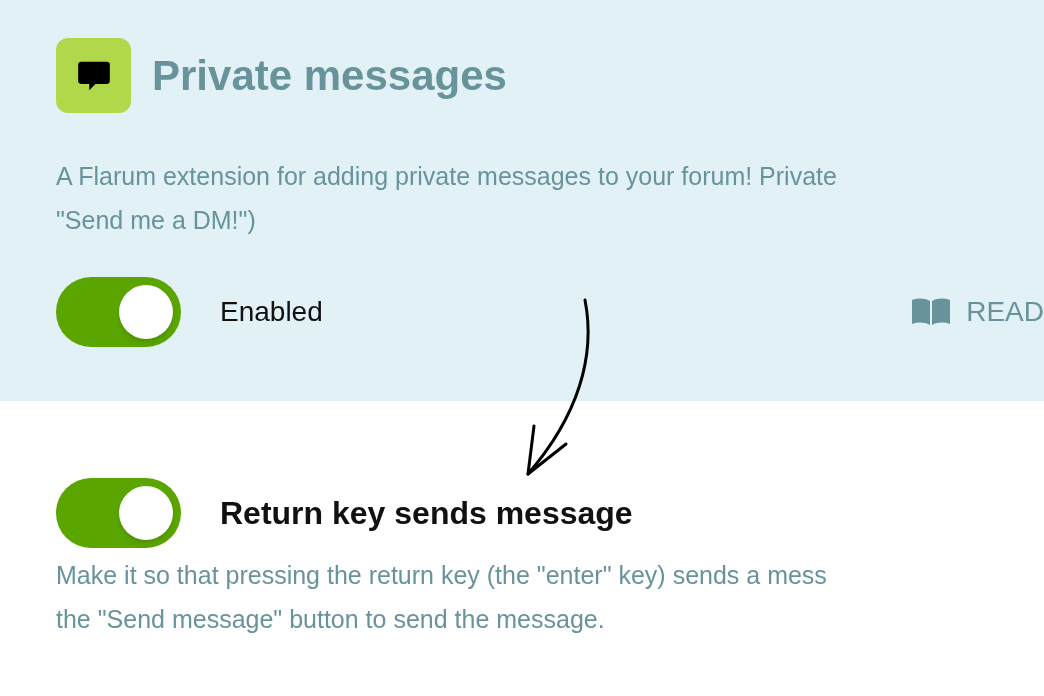 Image resolution: width=1044 pixels, height=696 pixels. Describe the element at coordinates (329, 75) in the screenshot. I see `extension-title: Private messages` at that location.